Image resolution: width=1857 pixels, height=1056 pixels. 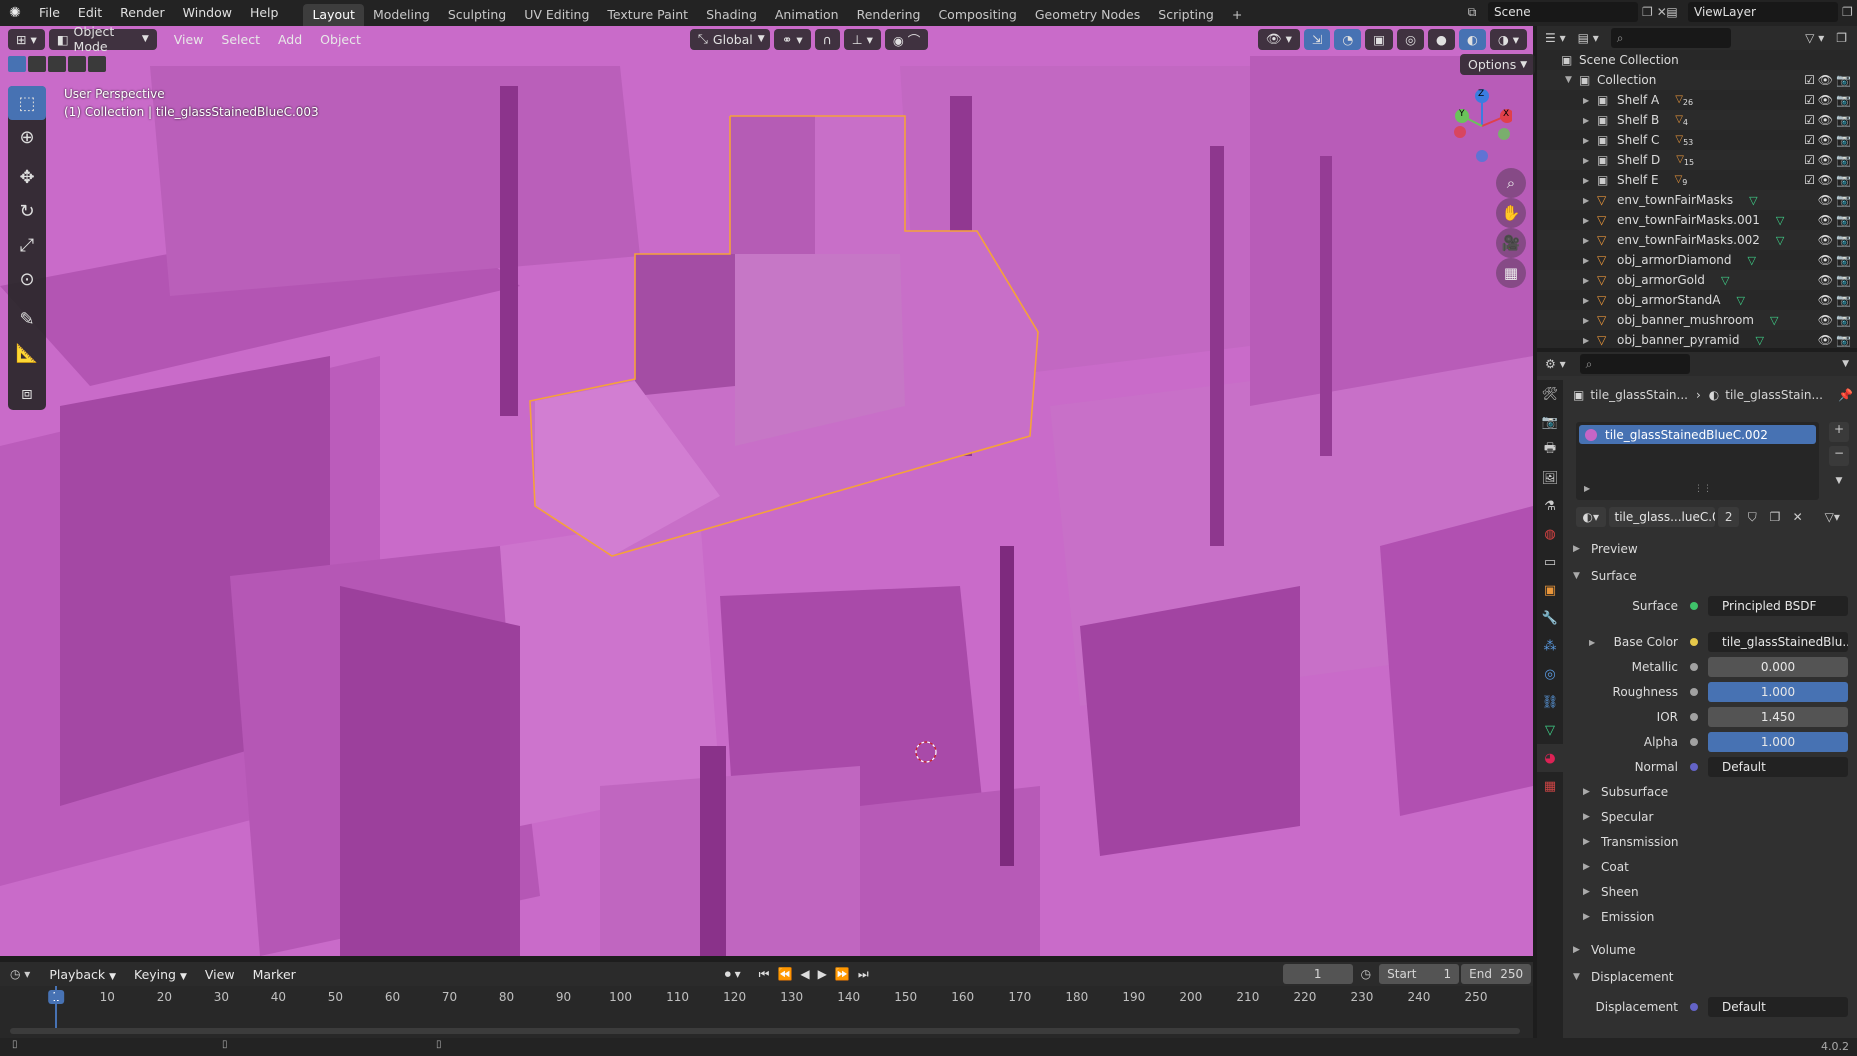 I want to click on unlink-material-icon: ✕, so click(x=1798, y=517).